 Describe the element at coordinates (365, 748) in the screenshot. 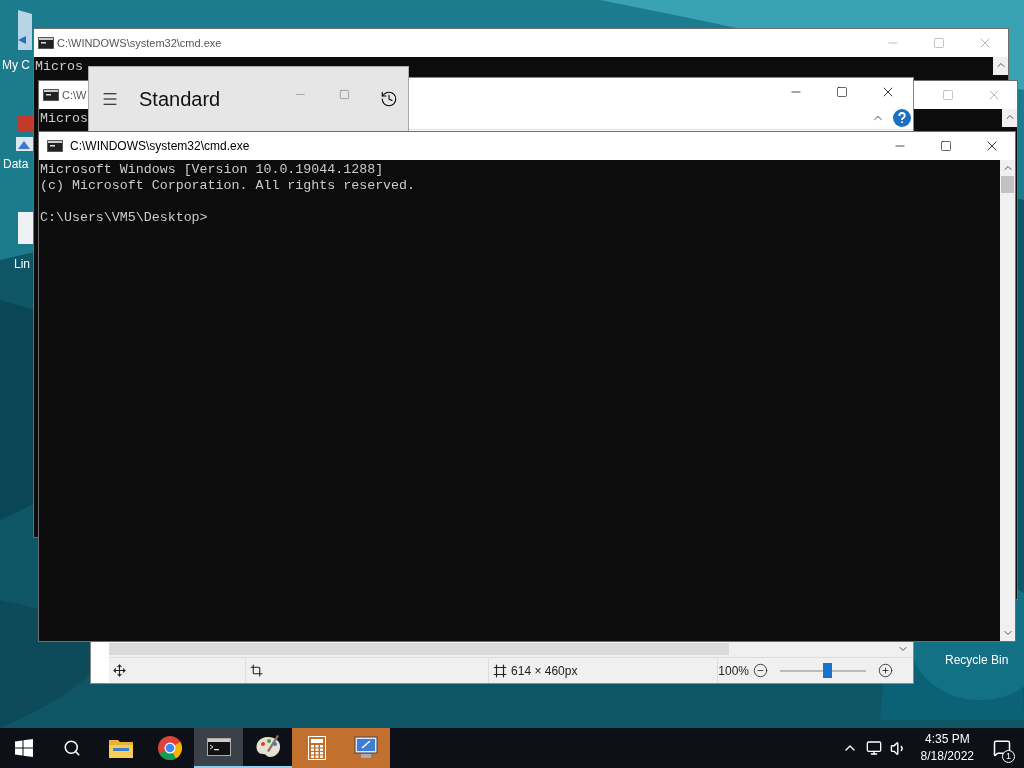

I see `monitor-icon` at that location.